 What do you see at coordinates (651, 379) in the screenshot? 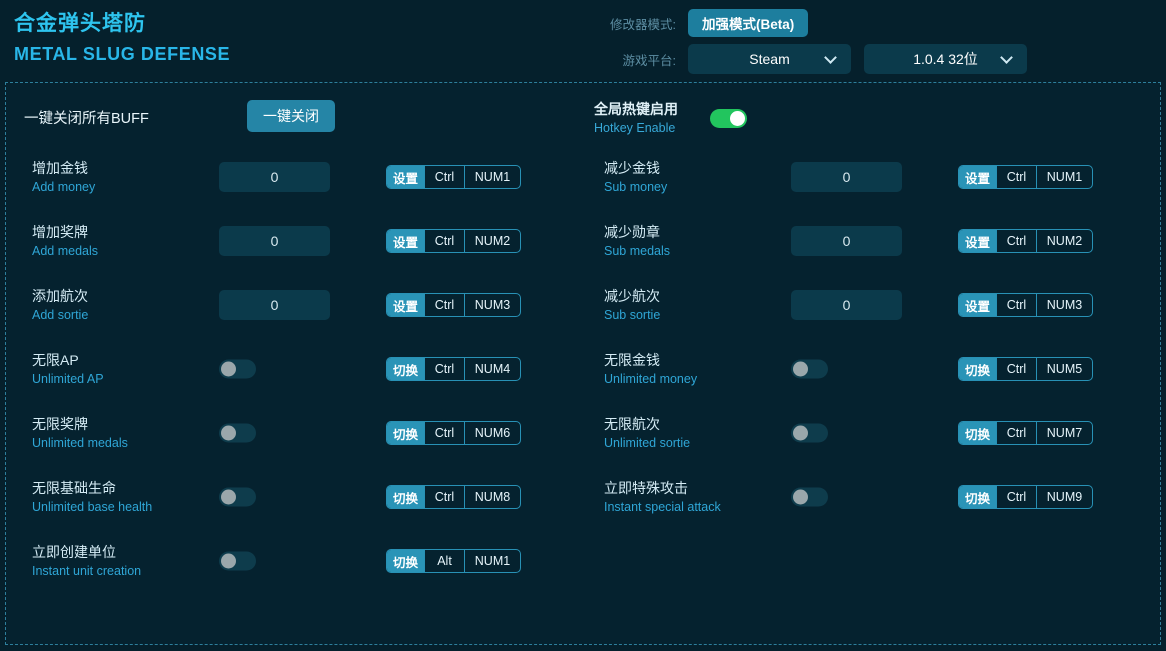
I see `cheat-label-en: Unlimited money` at bounding box center [651, 379].